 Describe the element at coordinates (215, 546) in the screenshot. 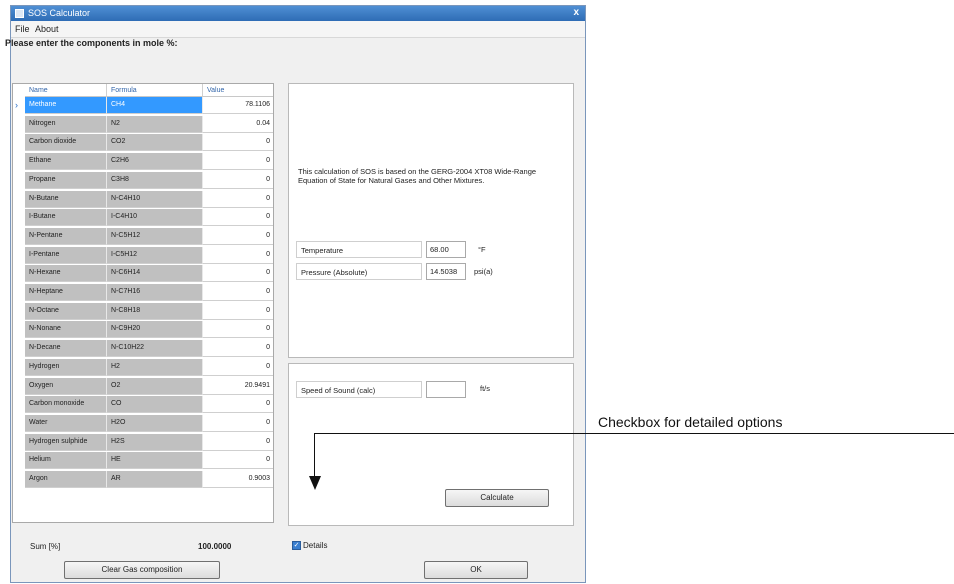

I see `sum-value: 100.0000` at that location.